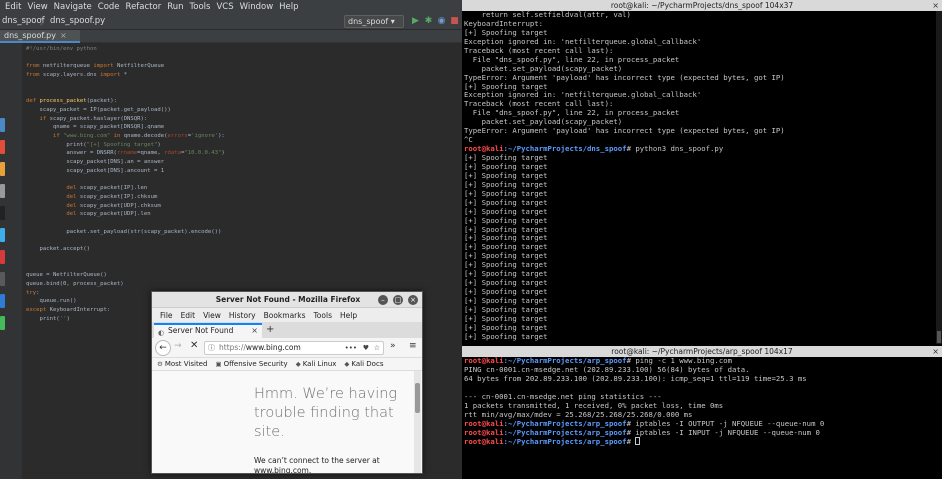 The height and width of the screenshot is (479, 942). Describe the element at coordinates (194, 345) in the screenshot. I see `stop-icon: ✕` at that location.